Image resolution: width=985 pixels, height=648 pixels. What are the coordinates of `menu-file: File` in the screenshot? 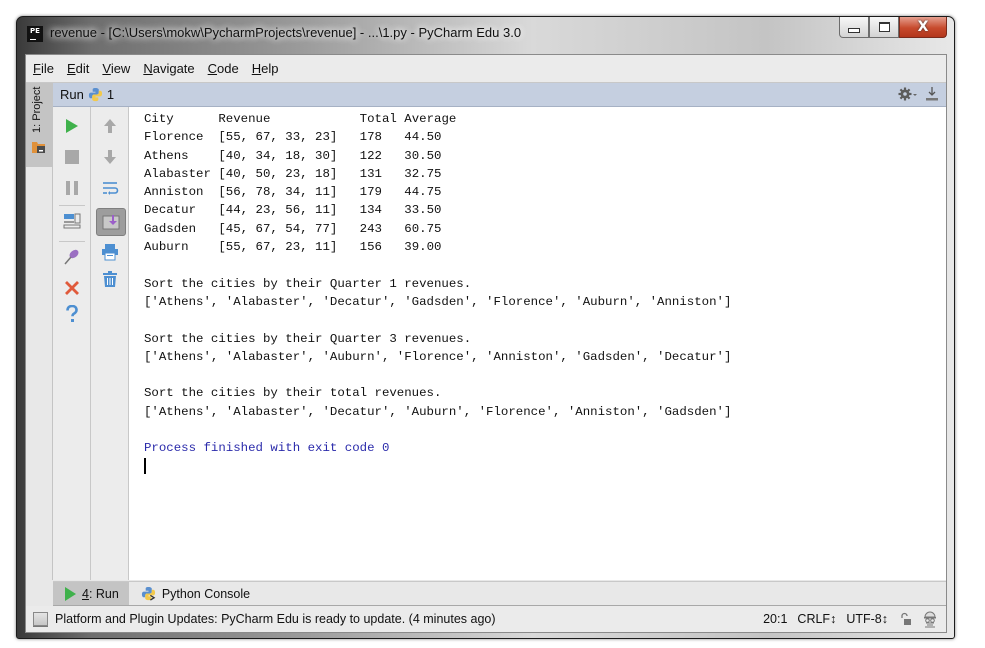 It's located at (43, 68).